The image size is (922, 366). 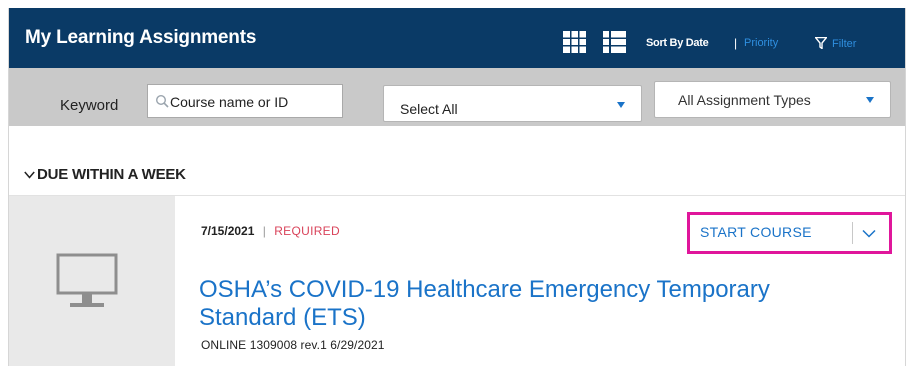 I want to click on page-title: My Learning Assignments, so click(x=141, y=37).